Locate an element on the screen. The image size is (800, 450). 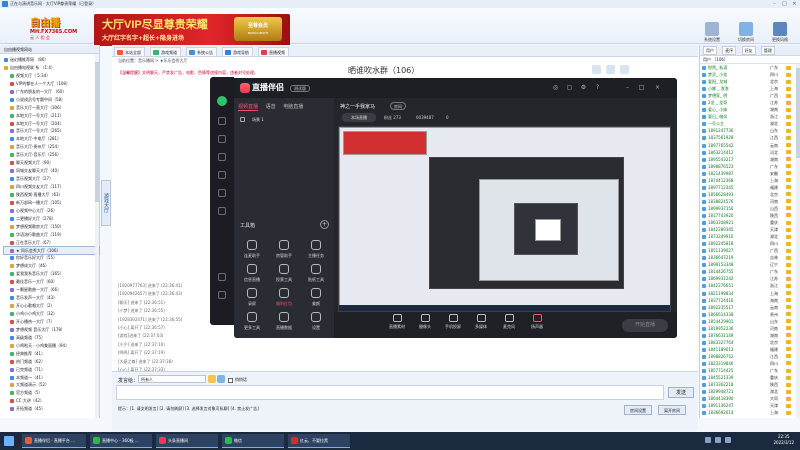
taskbar-item-4: 微信 is located at coordinates (253, 441).